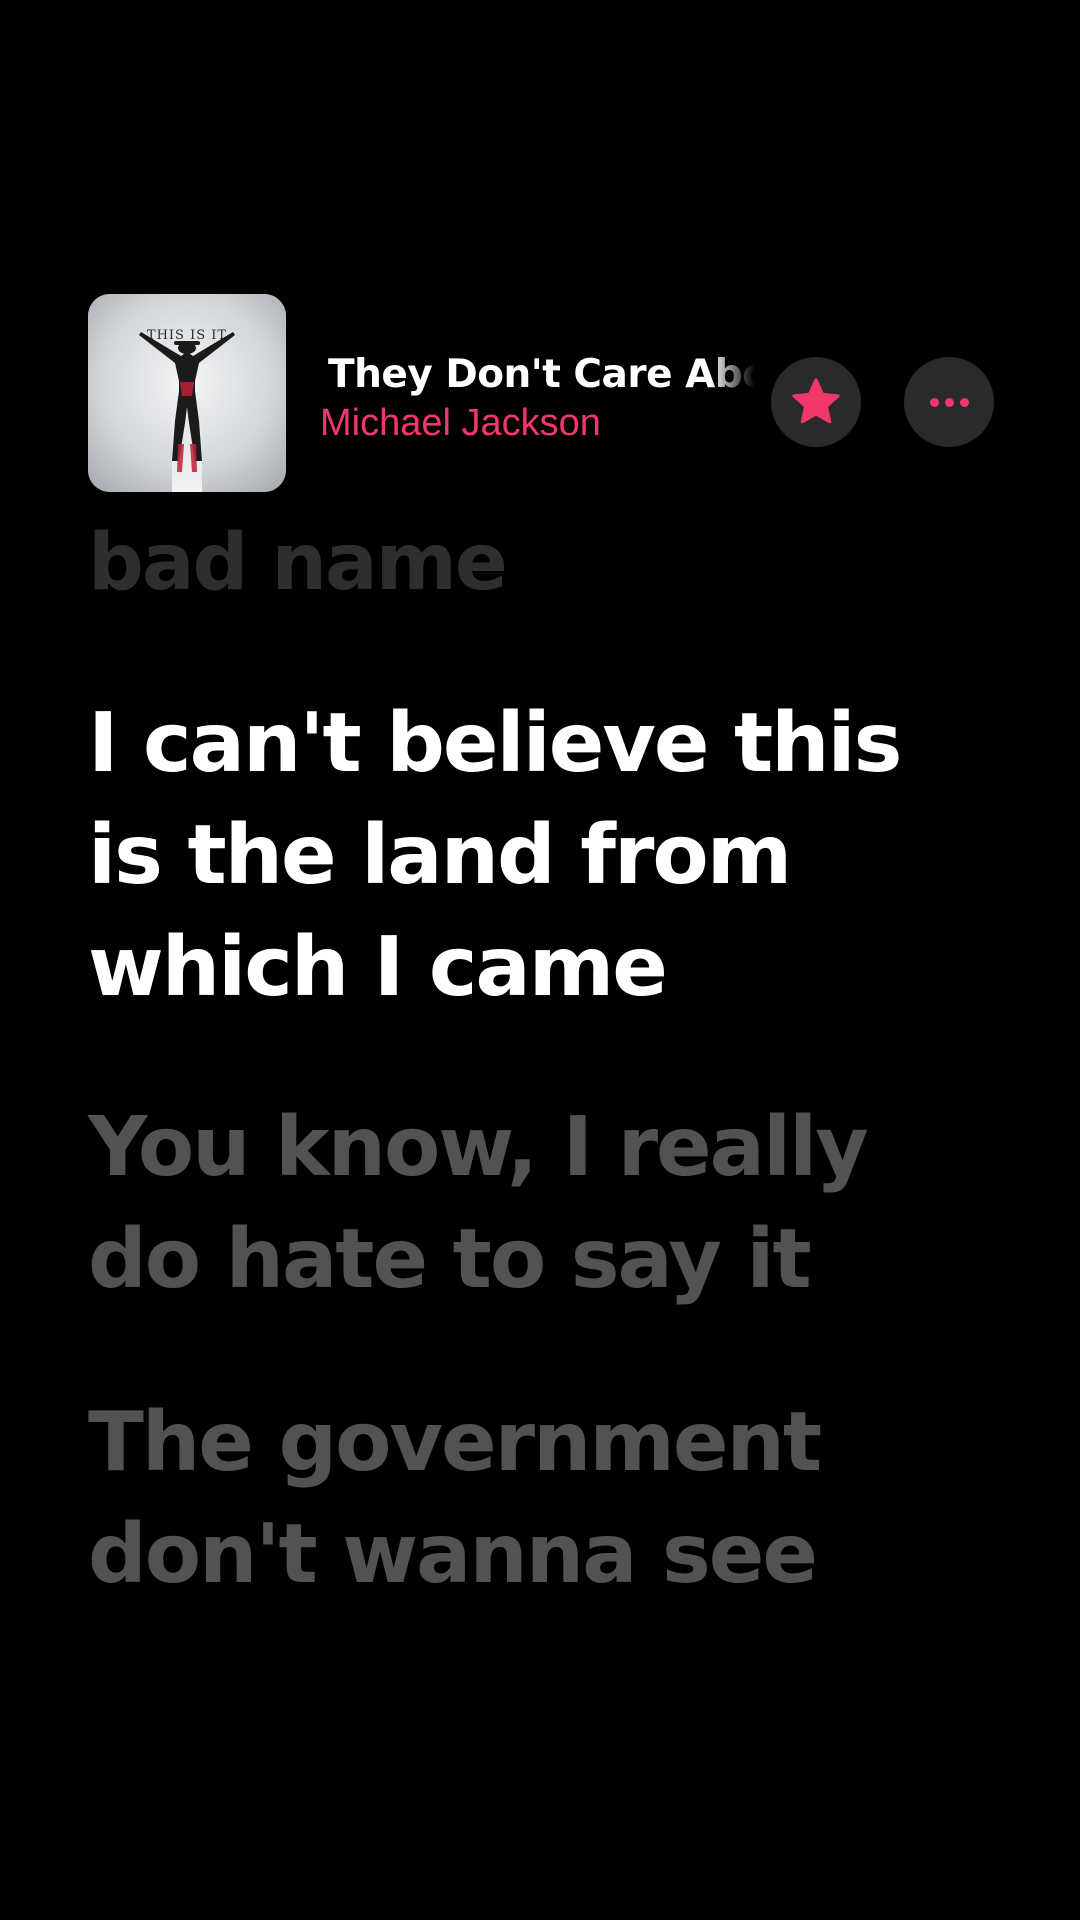 Image resolution: width=1080 pixels, height=1920 pixels. What do you see at coordinates (548, 1204) in the screenshot?
I see `lyric-line-next: You know, I really do hate to say it` at bounding box center [548, 1204].